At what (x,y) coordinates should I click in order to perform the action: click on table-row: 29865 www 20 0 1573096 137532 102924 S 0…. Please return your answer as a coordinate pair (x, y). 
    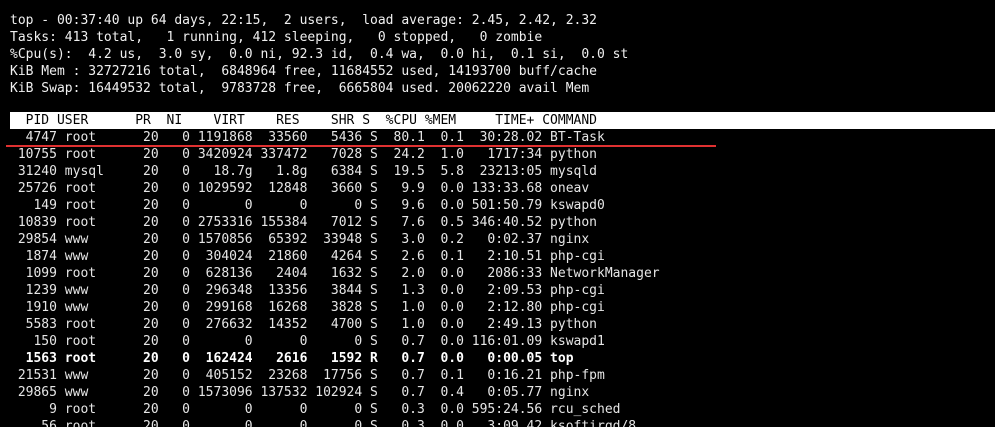
    Looking at the image, I should click on (300, 392).